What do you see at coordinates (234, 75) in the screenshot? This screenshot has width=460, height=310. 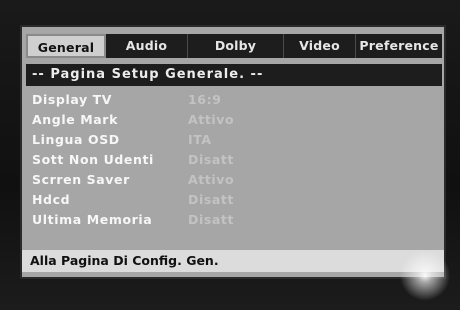 I see `page-title: -- Pagina Setup Generale. --` at bounding box center [234, 75].